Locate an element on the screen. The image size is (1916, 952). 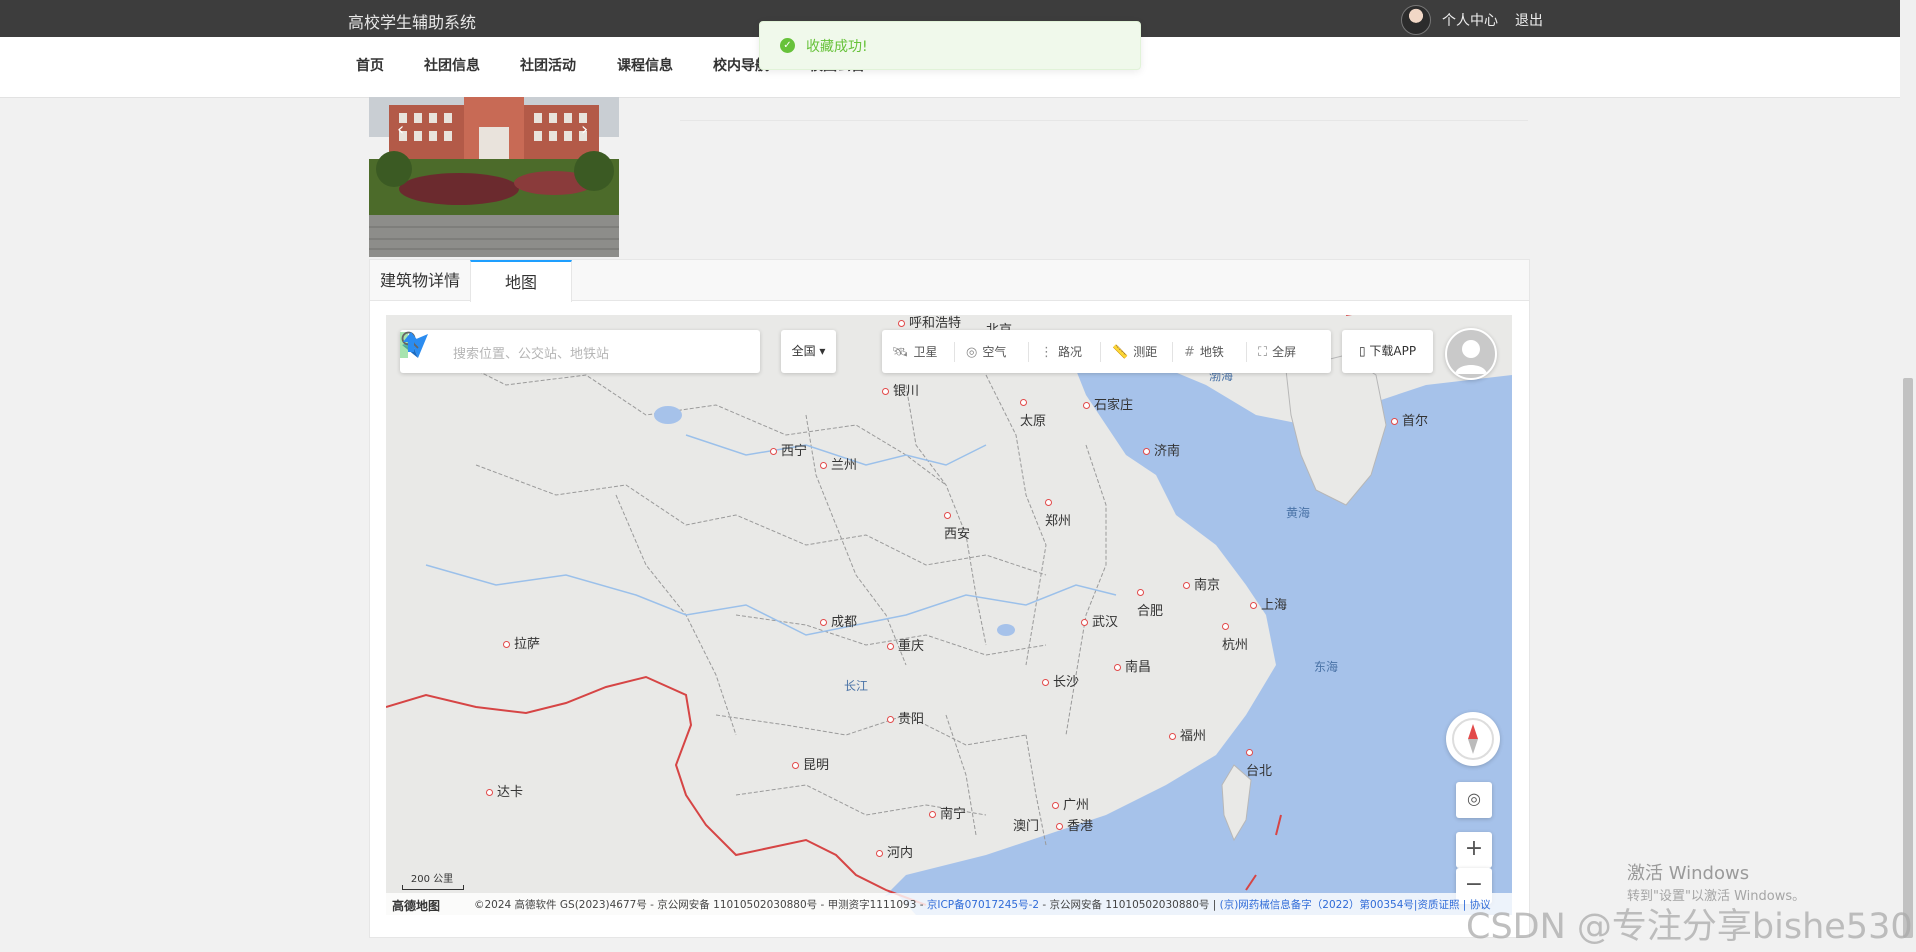
logout-link: 退出 is located at coordinates (1529, 20).